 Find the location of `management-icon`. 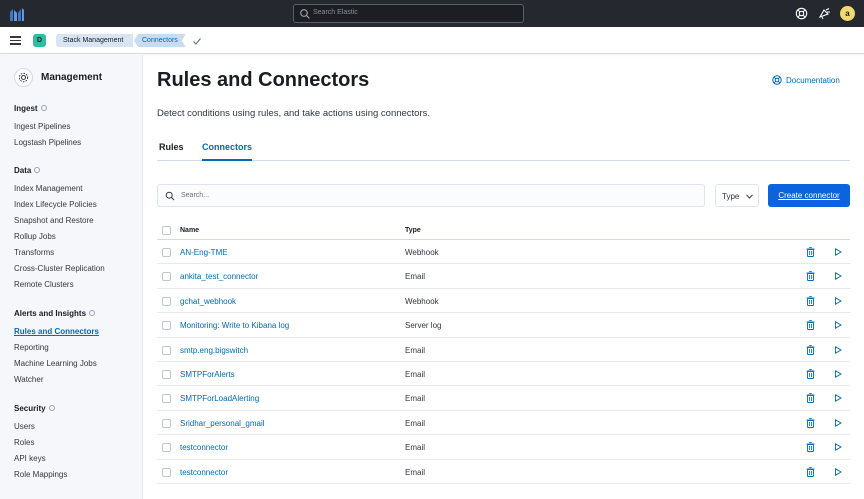

management-icon is located at coordinates (23, 77).